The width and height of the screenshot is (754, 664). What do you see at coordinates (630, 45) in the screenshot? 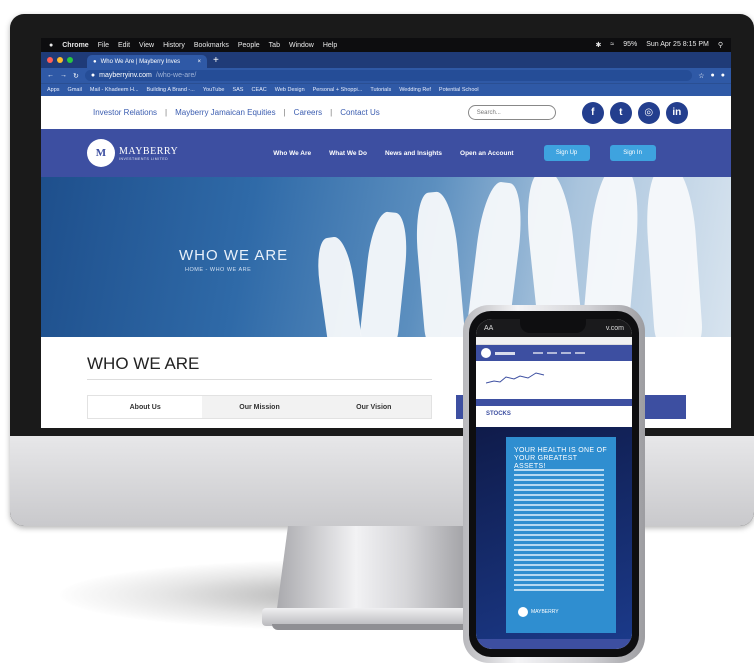
I see `battery-percent: 95%` at bounding box center [630, 45].